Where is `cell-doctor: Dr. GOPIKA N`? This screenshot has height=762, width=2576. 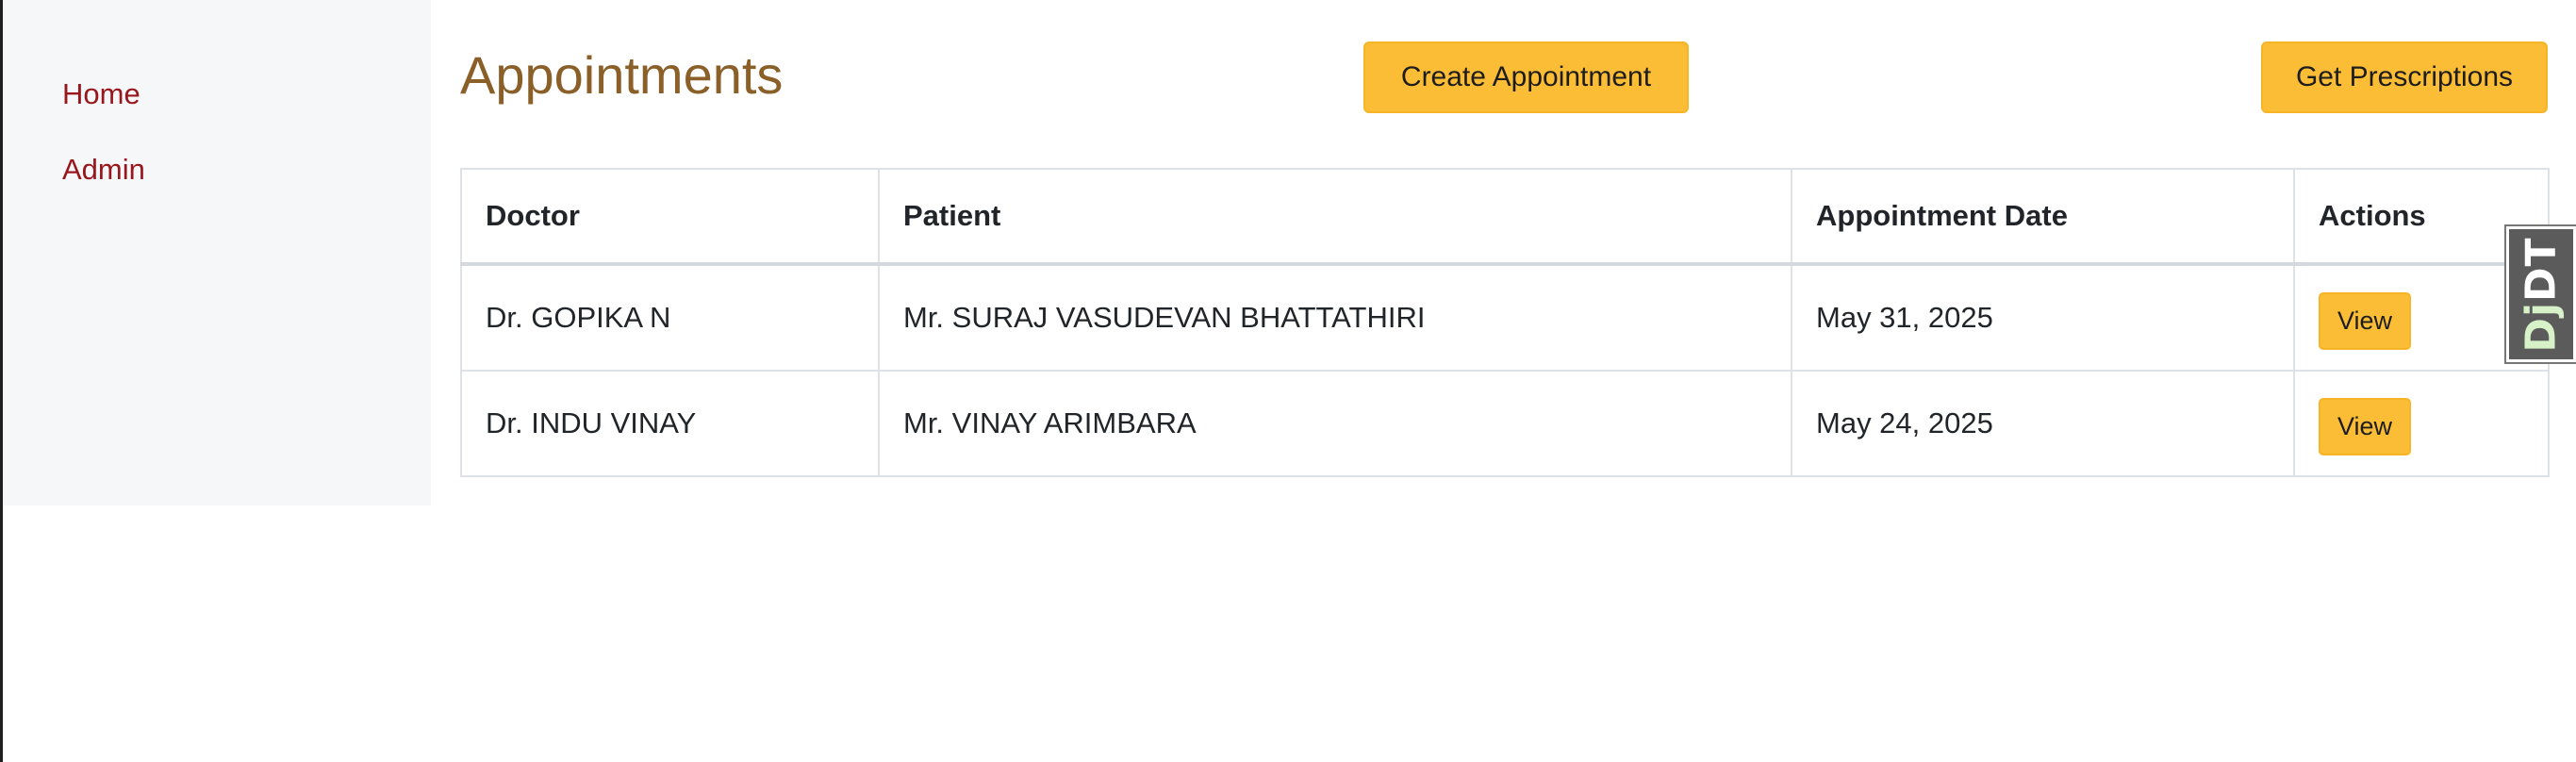
cell-doctor: Dr. GOPIKA N is located at coordinates (670, 317).